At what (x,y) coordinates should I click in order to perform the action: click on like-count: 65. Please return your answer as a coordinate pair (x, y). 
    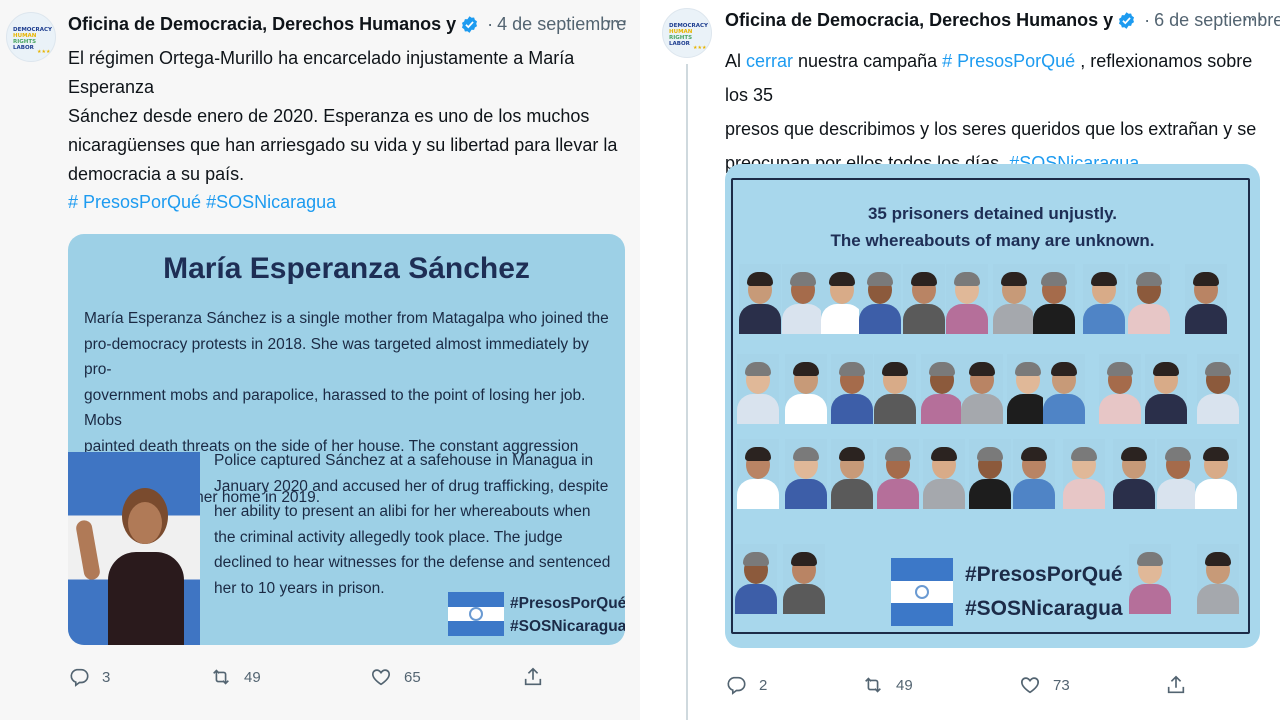
    Looking at the image, I should click on (412, 677).